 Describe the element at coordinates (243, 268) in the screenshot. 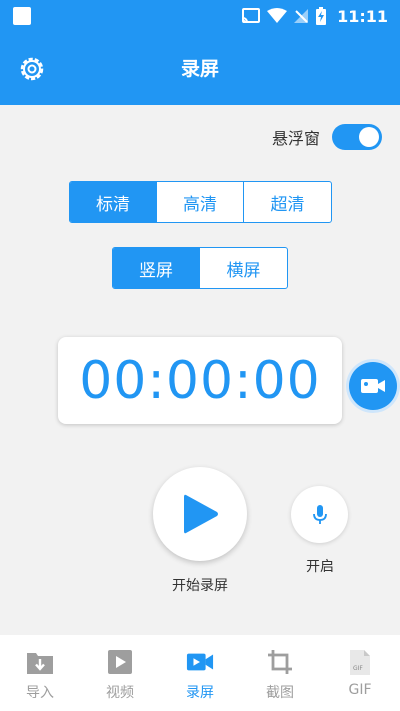

I see `orientation-option-landscape: 横屏` at that location.